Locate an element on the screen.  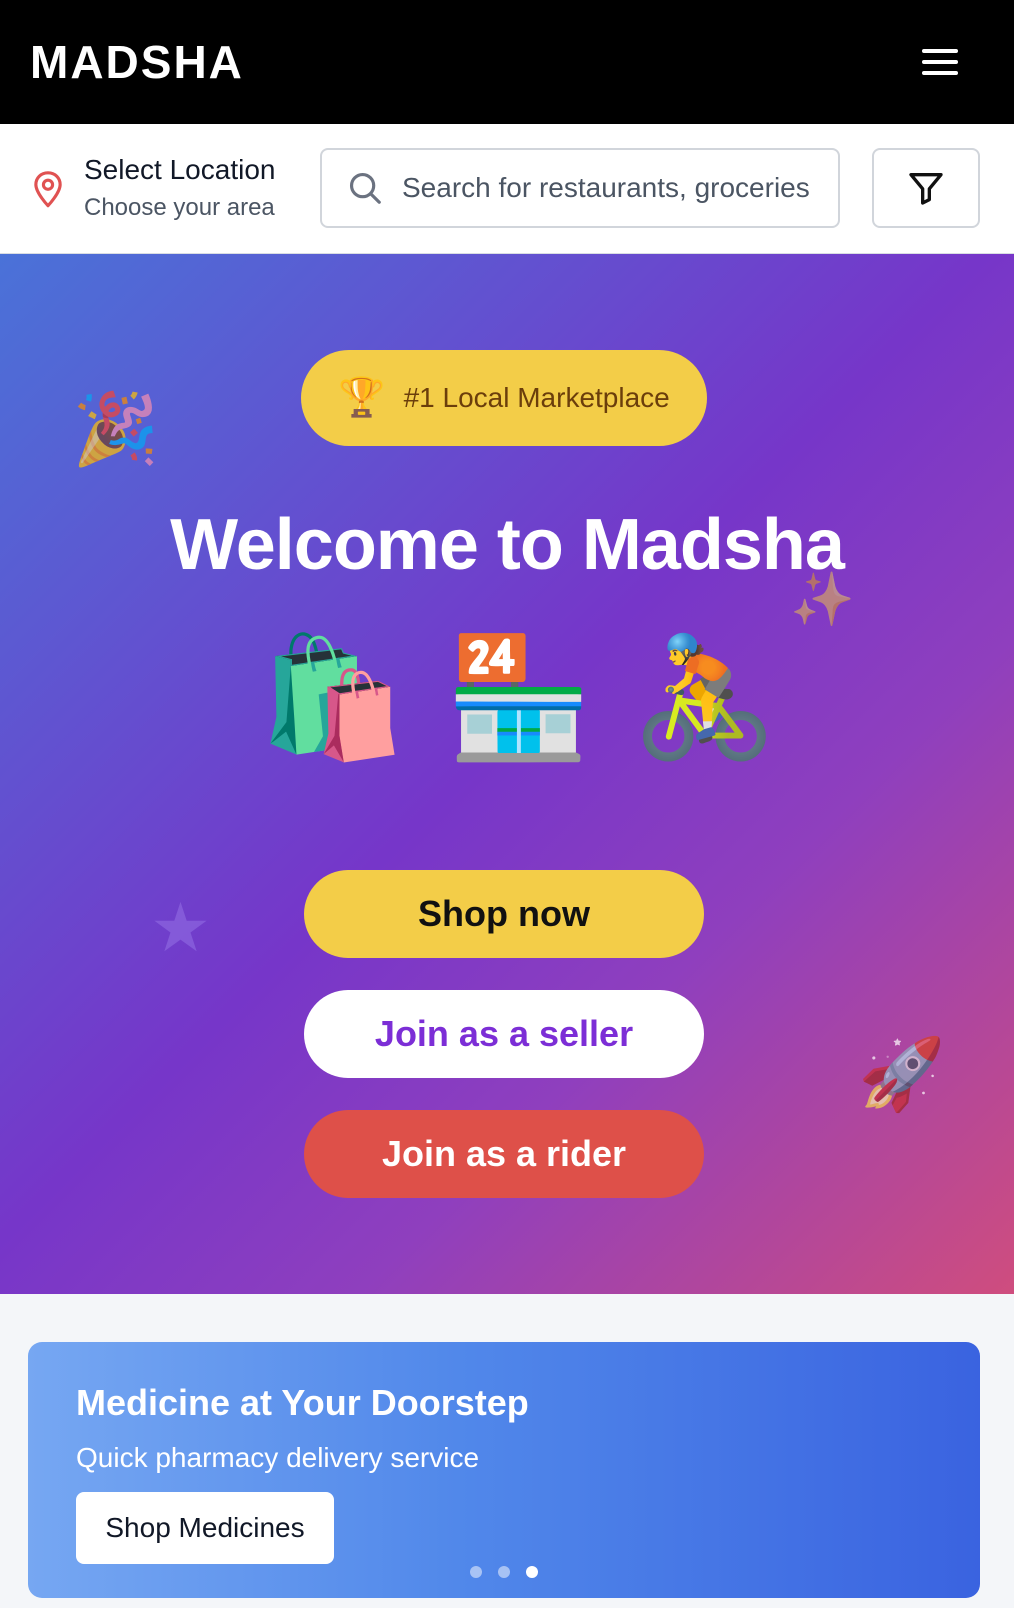
promo-title: Medicine at Your Doorstep is located at coordinates (302, 1402).